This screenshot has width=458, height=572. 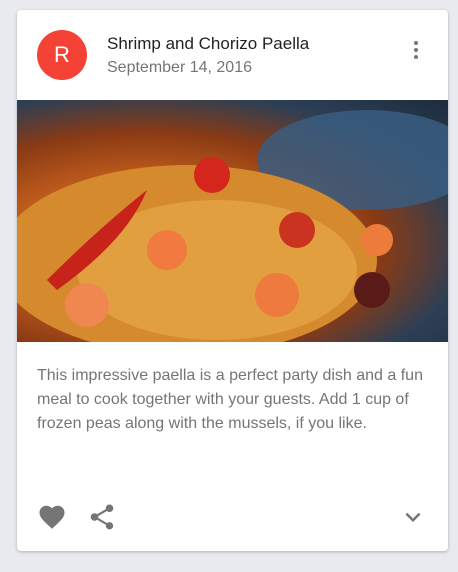 What do you see at coordinates (62, 55) in the screenshot?
I see `avatar: R` at bounding box center [62, 55].